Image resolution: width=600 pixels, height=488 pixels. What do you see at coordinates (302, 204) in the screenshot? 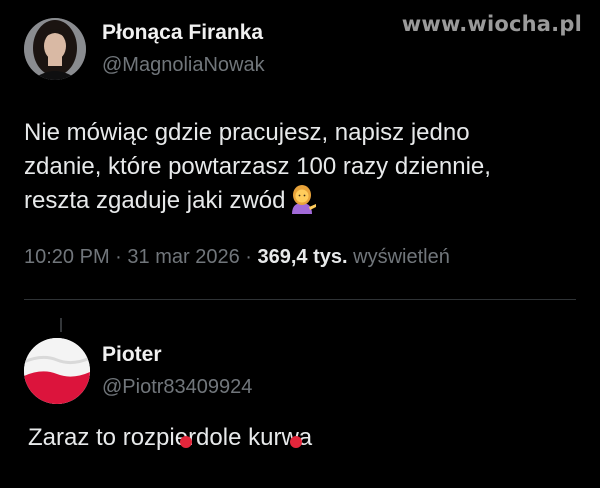
I see `woman-tipping-hand-icon` at bounding box center [302, 204].